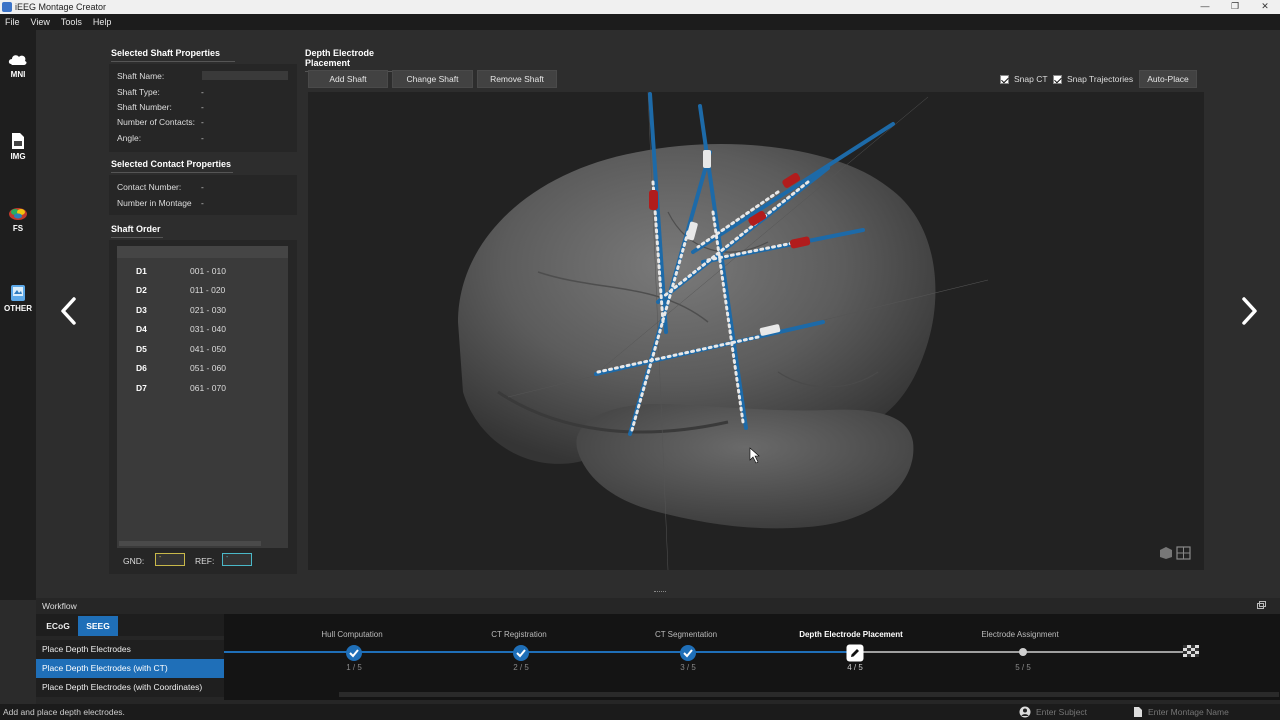 This screenshot has height=720, width=1280. What do you see at coordinates (1261, 605) in the screenshot?
I see `undock-icon` at bounding box center [1261, 605].